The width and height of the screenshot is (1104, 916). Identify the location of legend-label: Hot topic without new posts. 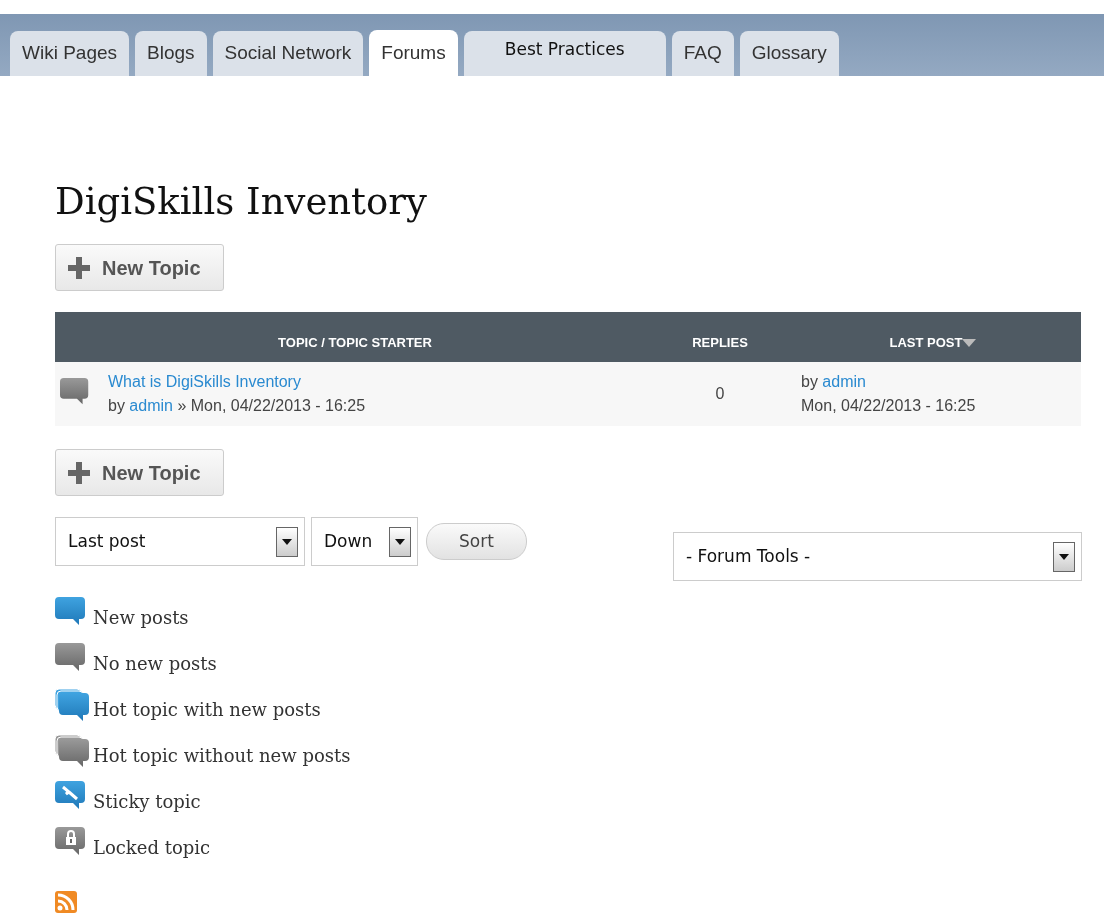
(222, 756).